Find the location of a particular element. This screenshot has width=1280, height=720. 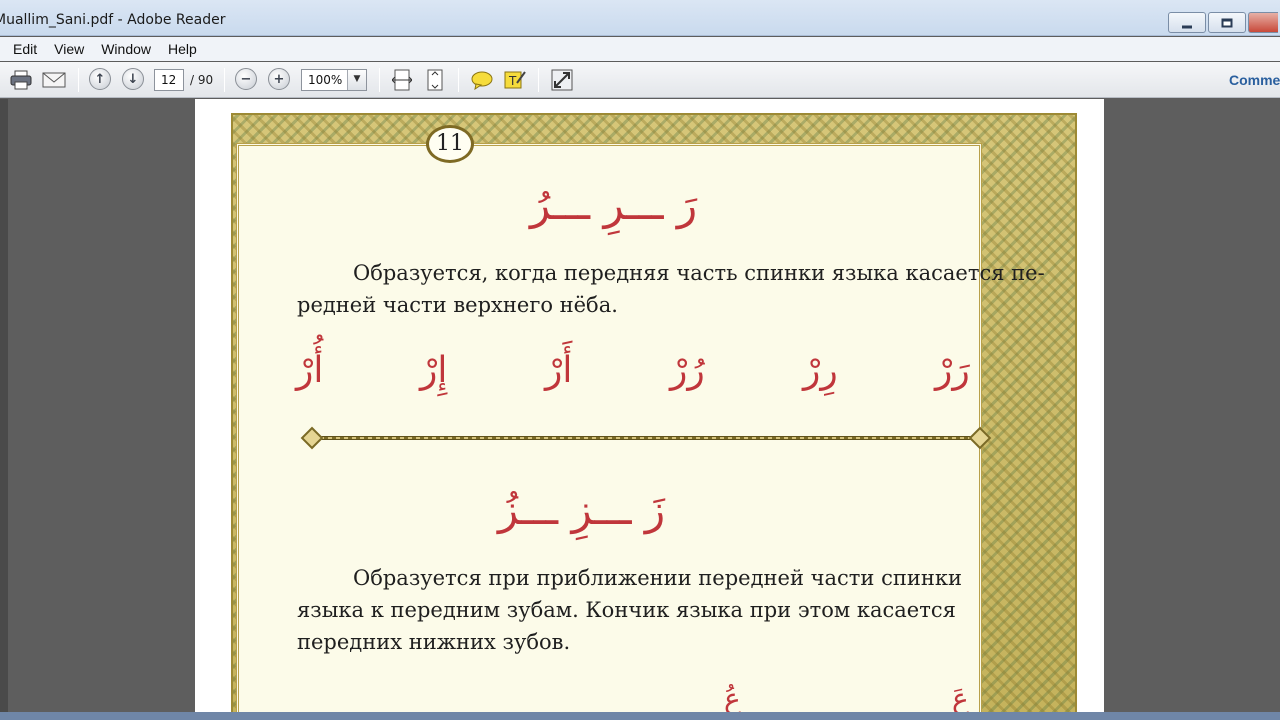

expand-icon is located at coordinates (562, 80).